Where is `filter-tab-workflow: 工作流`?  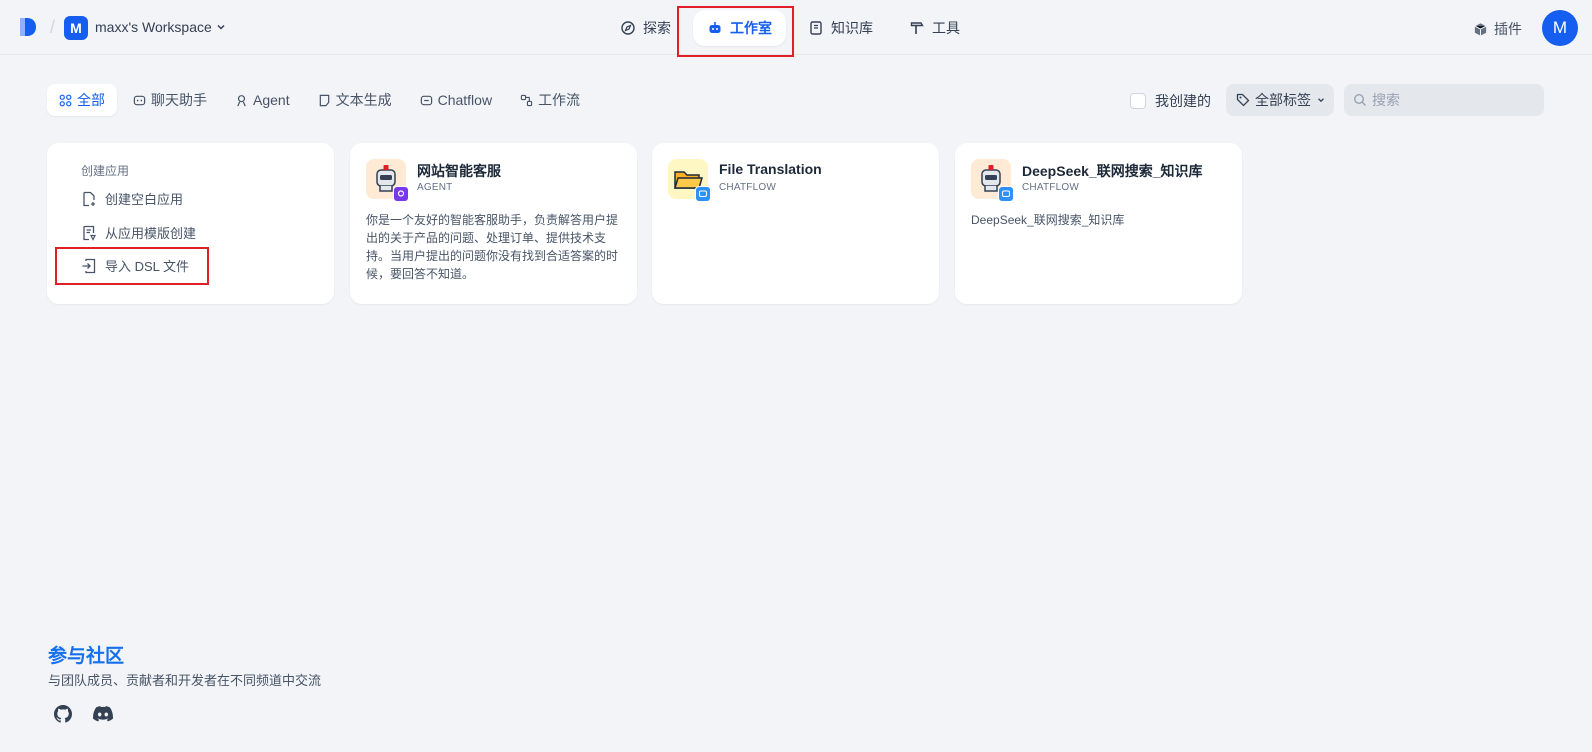
filter-tab-workflow: 工作流 is located at coordinates (550, 100).